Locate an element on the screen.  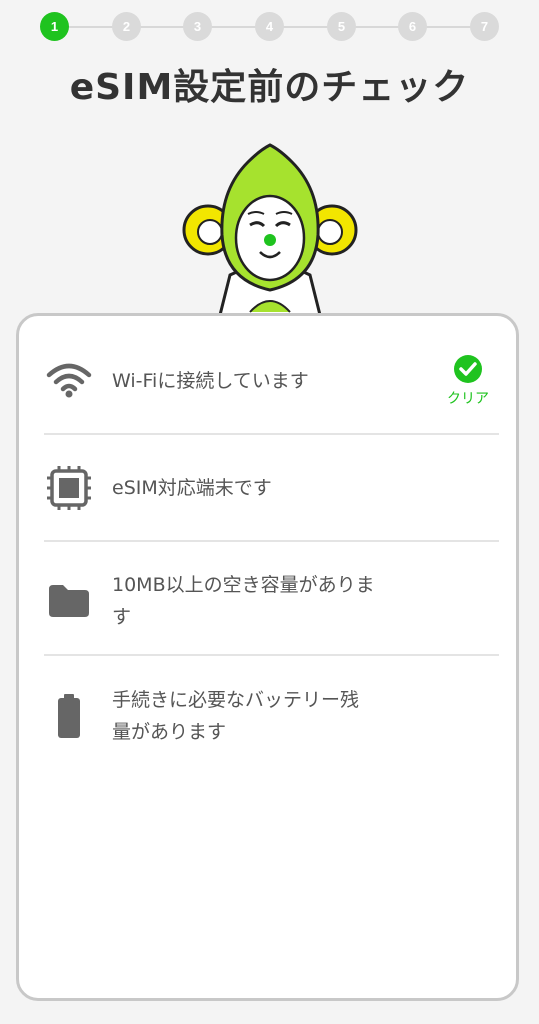
clear-status: クリア is located at coordinates (468, 381).